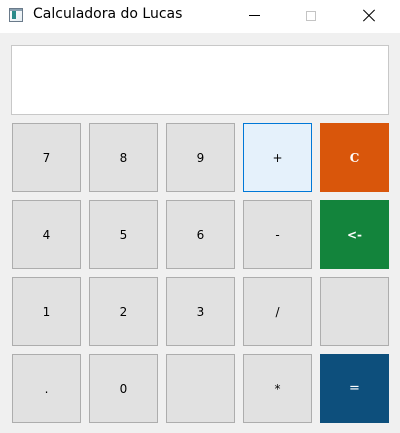 This screenshot has width=400, height=433. I want to click on key-minus: -, so click(277, 234).